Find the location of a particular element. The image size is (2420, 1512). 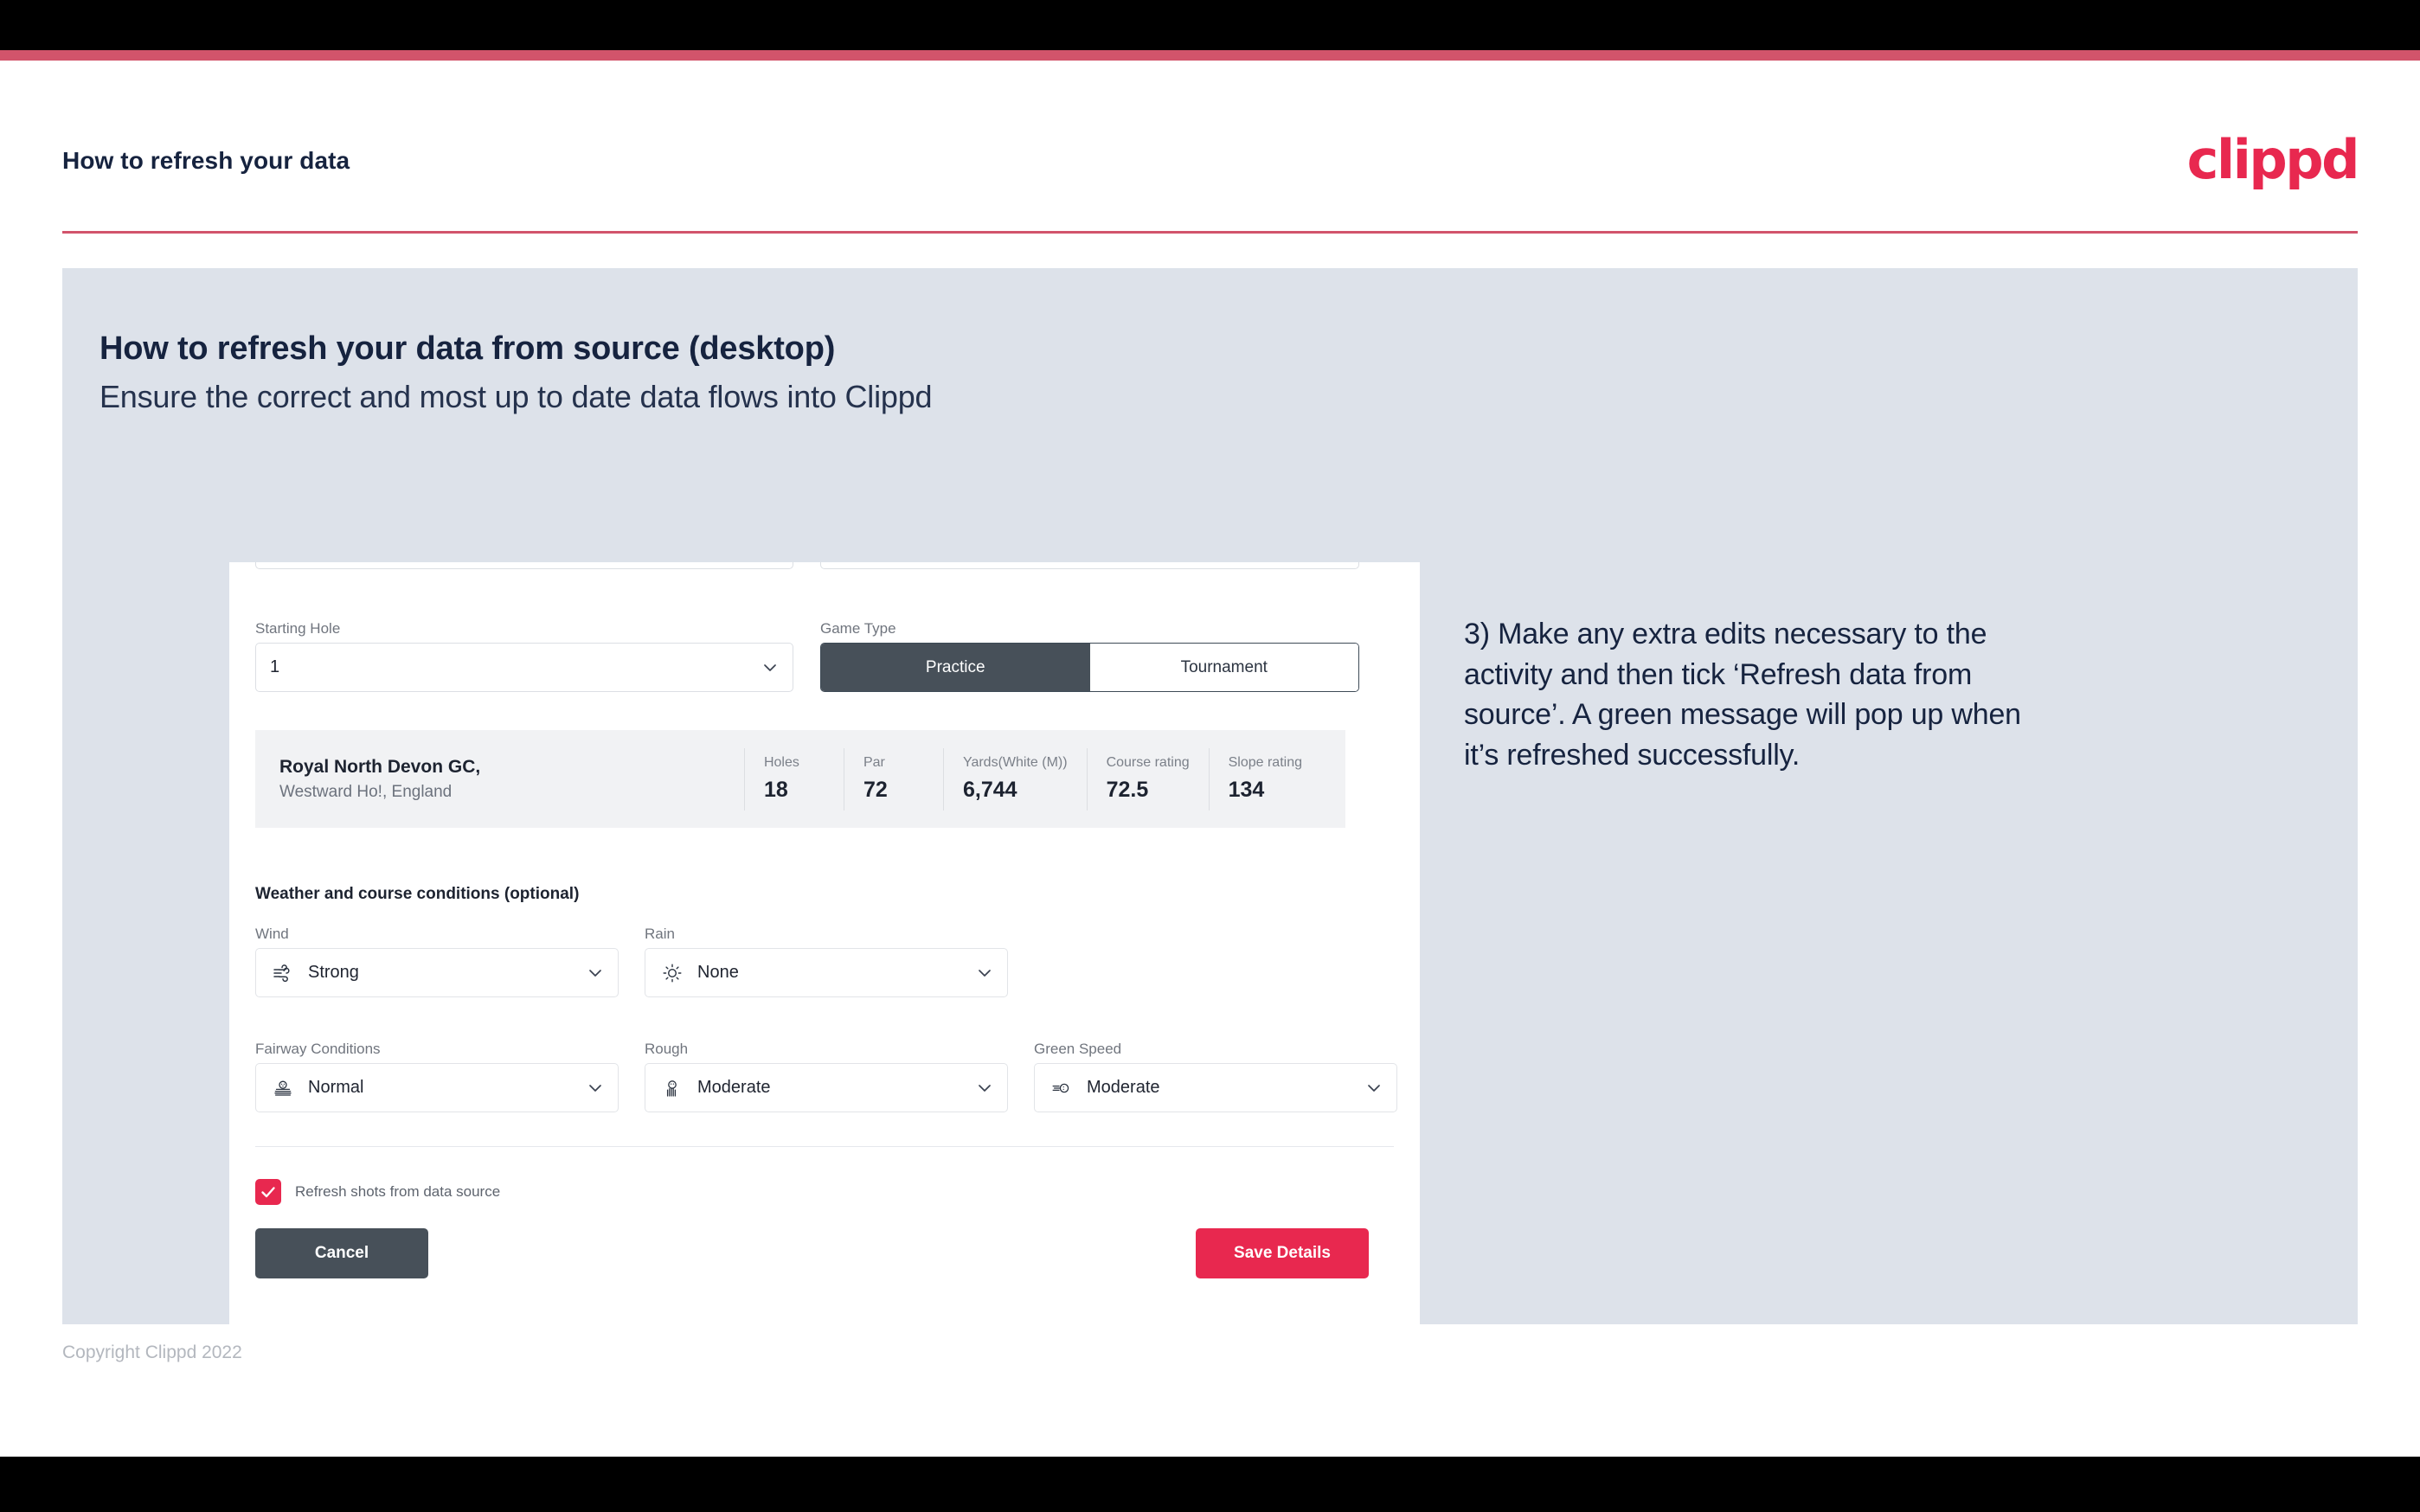

clipped-input-left is located at coordinates (524, 565).